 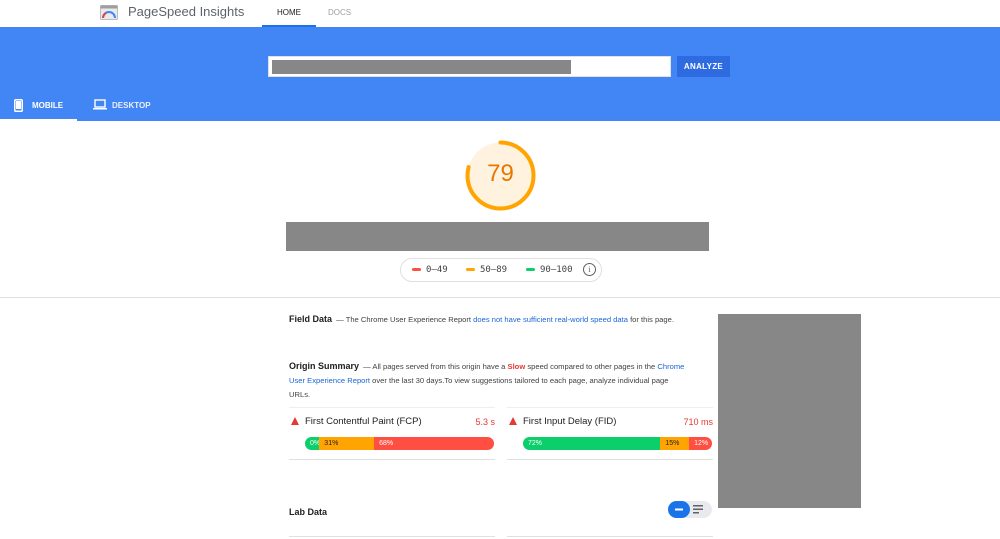 I want to click on distribution-average: 31%, so click(x=347, y=443).